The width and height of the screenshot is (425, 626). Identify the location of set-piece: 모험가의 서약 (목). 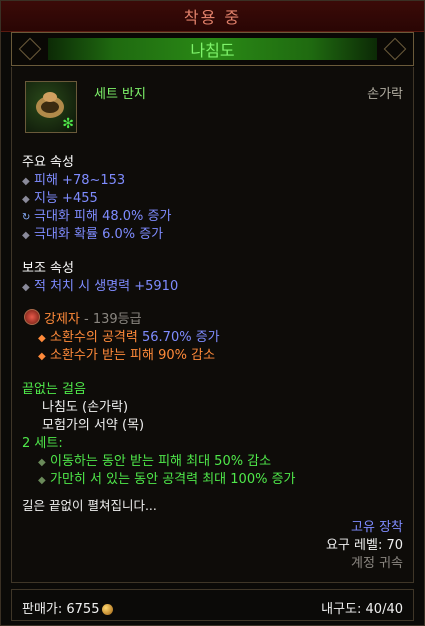
(93, 425).